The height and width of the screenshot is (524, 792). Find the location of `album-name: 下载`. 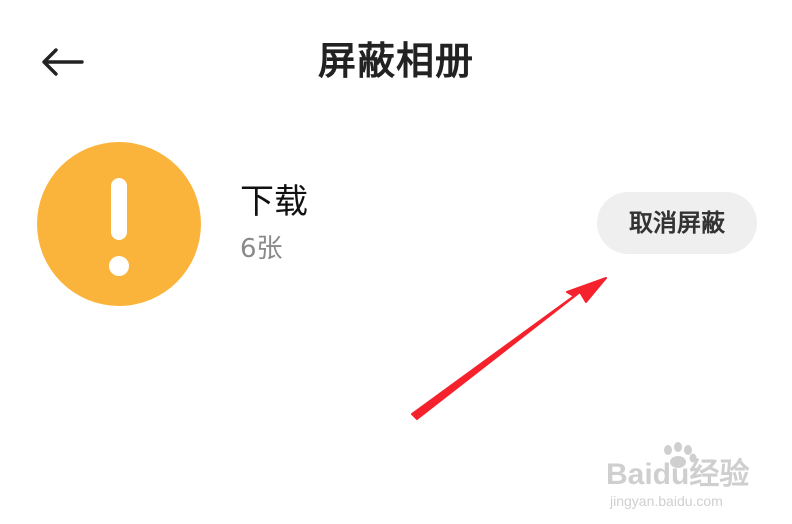

album-name: 下载 is located at coordinates (274, 202).